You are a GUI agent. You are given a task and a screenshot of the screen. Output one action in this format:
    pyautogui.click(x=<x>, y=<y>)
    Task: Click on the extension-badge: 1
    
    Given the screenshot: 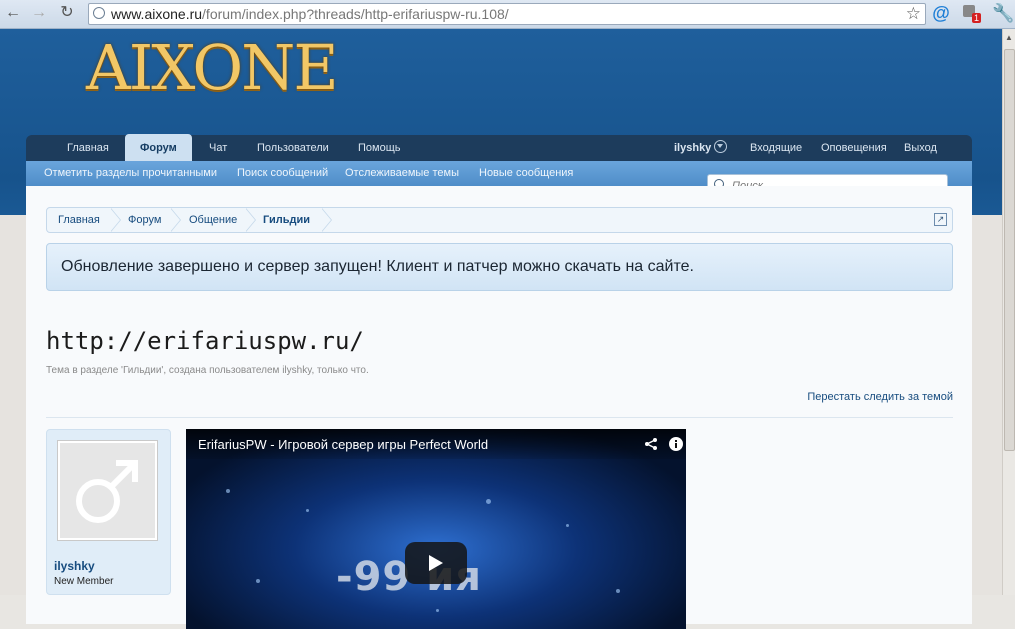 What is the action you would take?
    pyautogui.click(x=977, y=18)
    